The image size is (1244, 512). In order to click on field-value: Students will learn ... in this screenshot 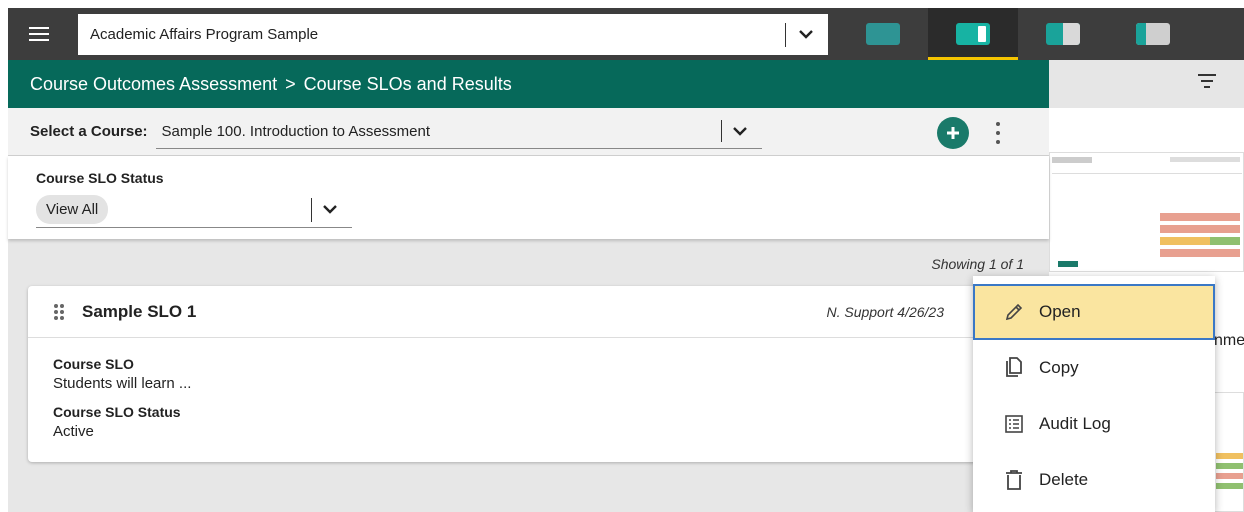, I will do `click(122, 383)`.